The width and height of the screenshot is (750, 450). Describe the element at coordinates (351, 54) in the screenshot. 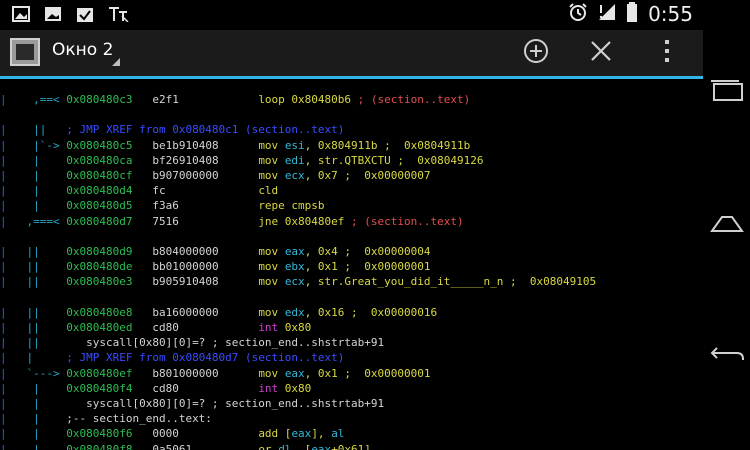

I see `action-bar: Окно 2` at that location.